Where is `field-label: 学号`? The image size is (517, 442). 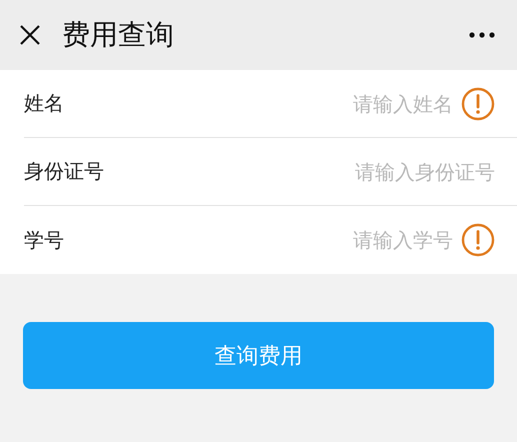 field-label: 学号 is located at coordinates (44, 240).